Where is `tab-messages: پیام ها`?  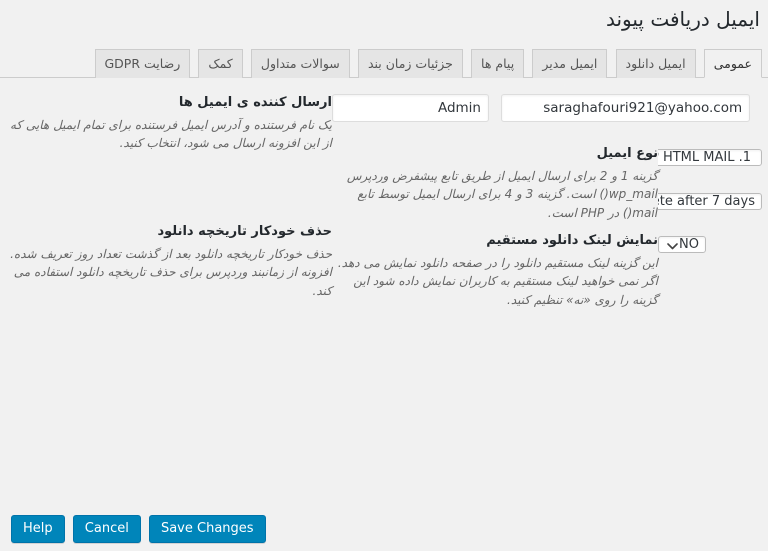 tab-messages: پیام ها is located at coordinates (498, 63).